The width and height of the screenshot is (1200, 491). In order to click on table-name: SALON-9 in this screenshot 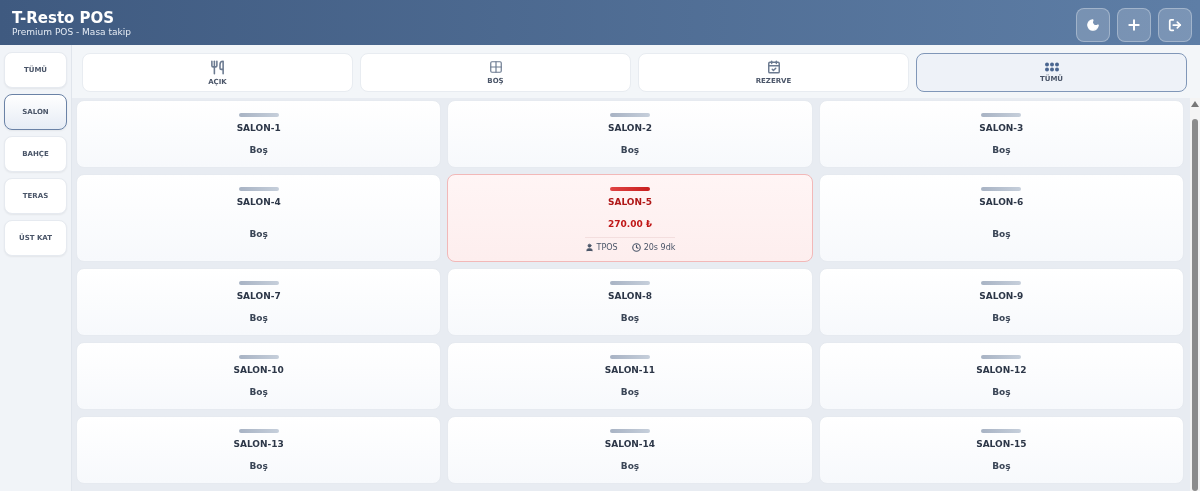, I will do `click(1001, 296)`.